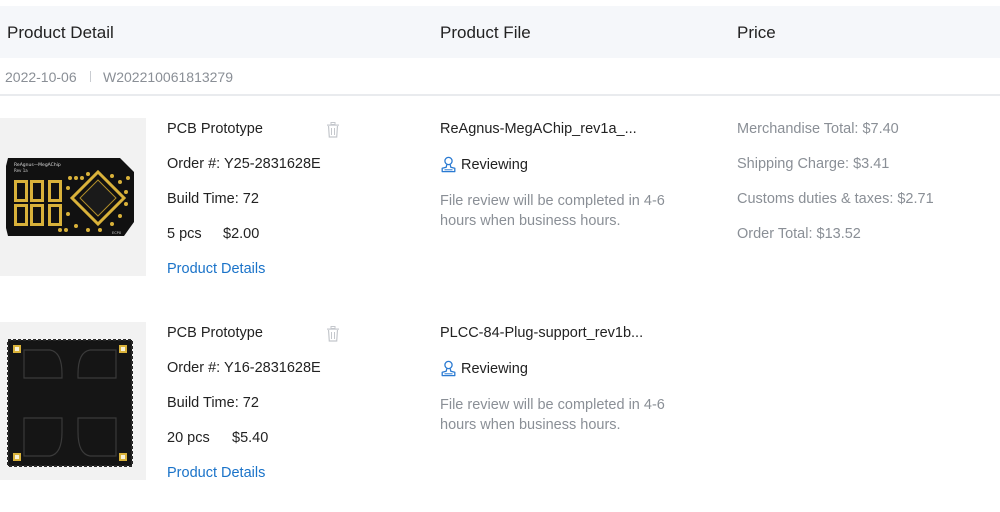 The image size is (1000, 512). I want to click on column-header-price: Price, so click(756, 32).